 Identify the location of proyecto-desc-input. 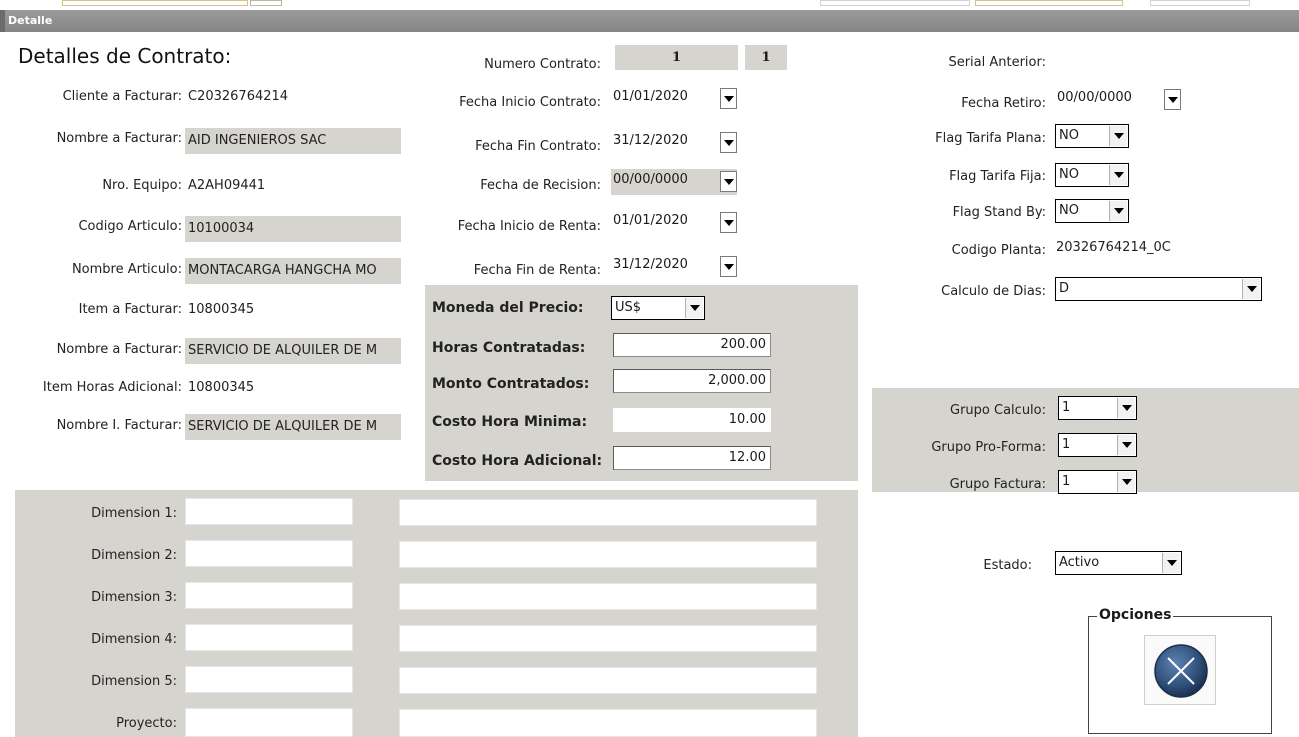
(608, 723).